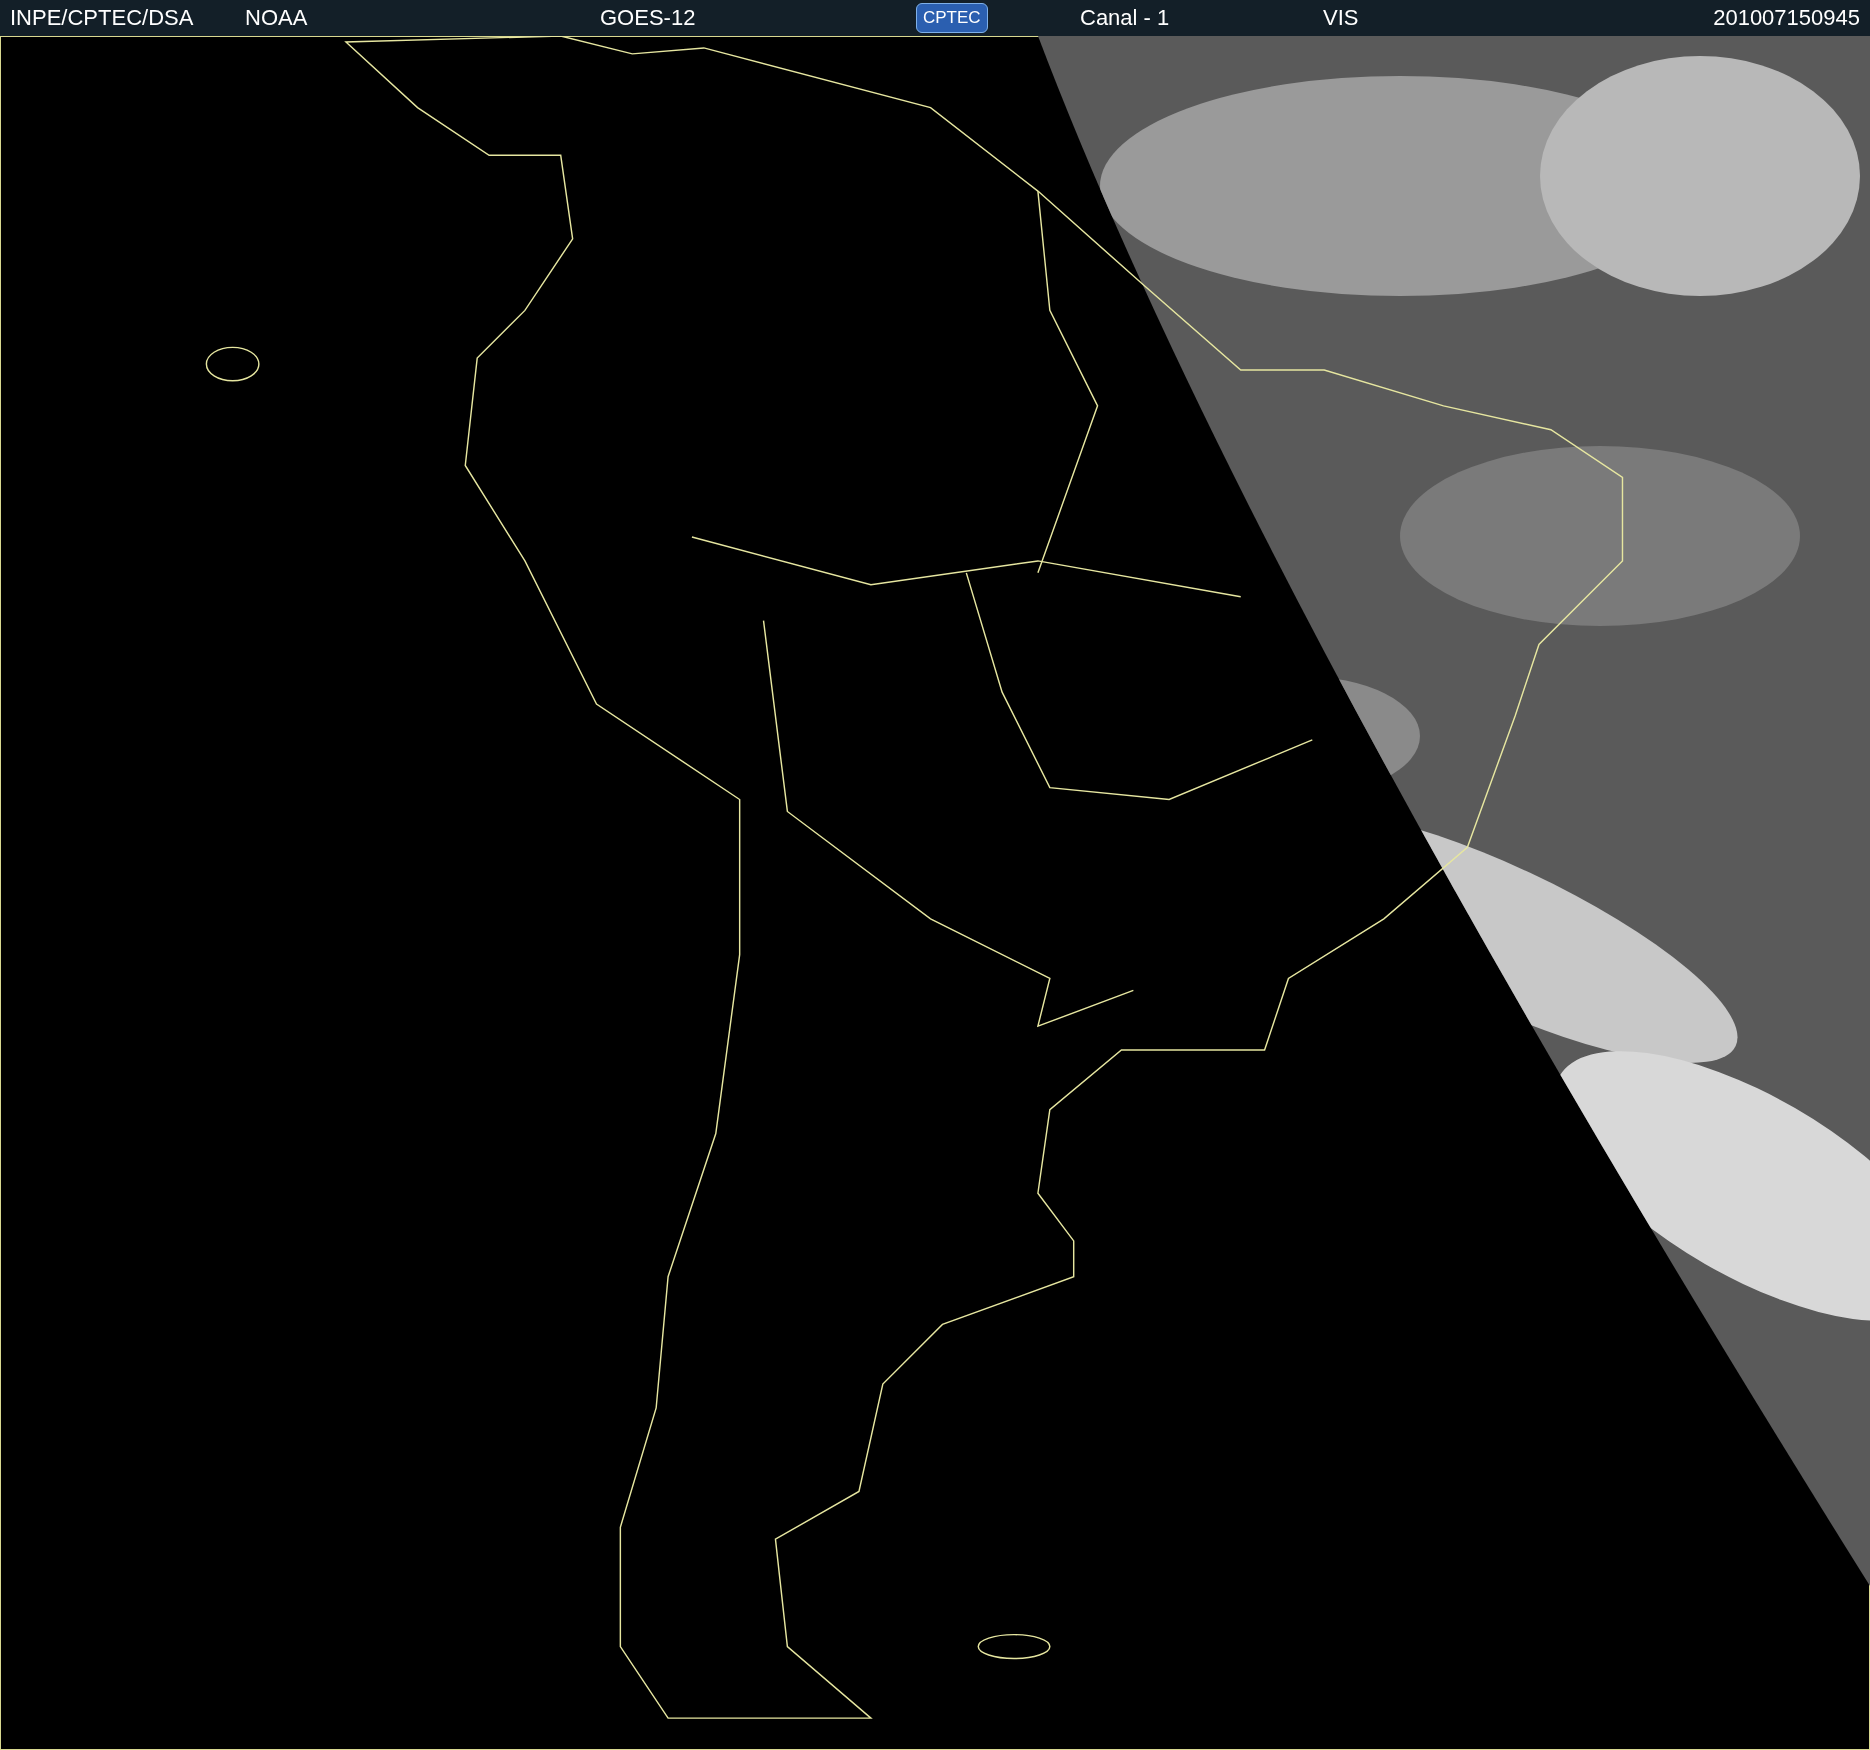 The width and height of the screenshot is (1870, 1750). Describe the element at coordinates (1786, 18) in the screenshot. I see `timestamp-label: 201007150945` at that location.